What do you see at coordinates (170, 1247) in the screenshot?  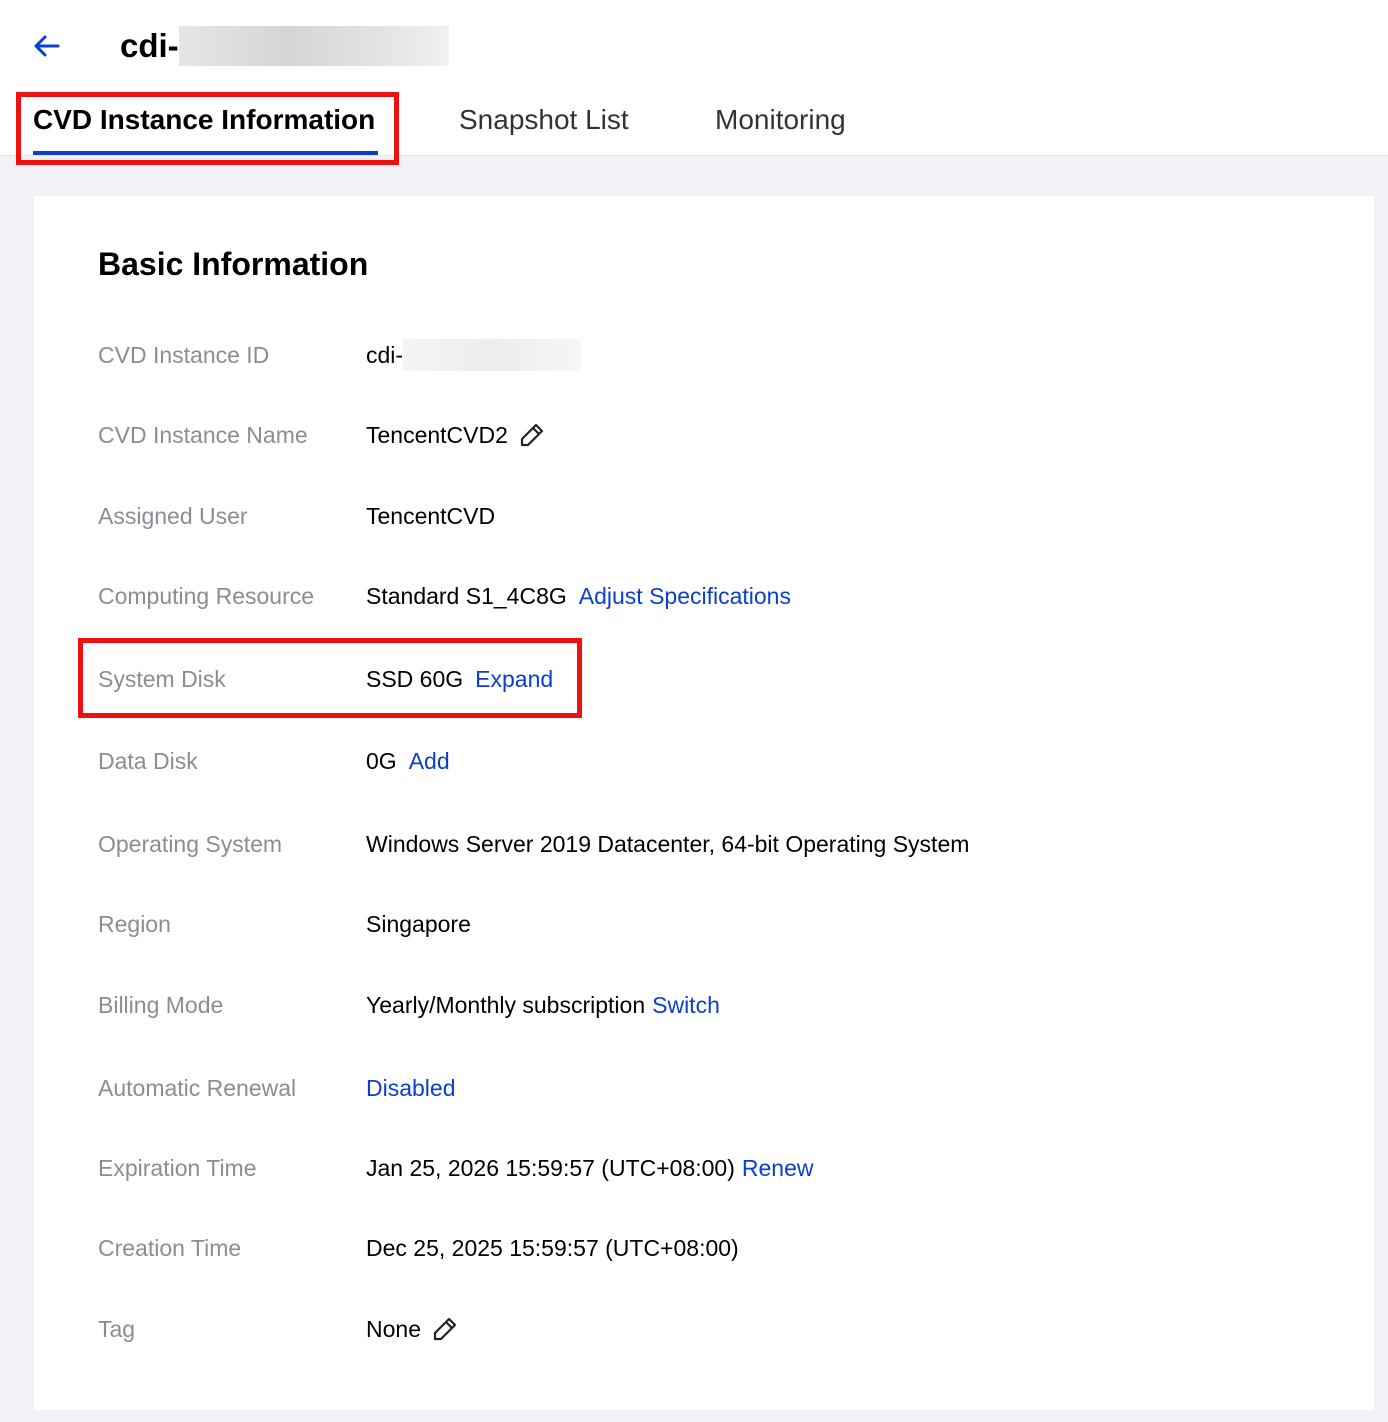 I see `field-label: Creation Time` at bounding box center [170, 1247].